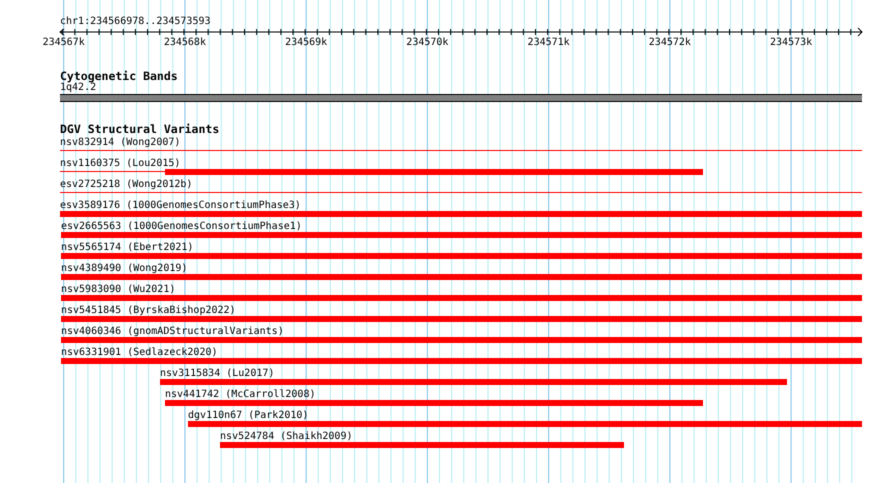  Describe the element at coordinates (118, 289) in the screenshot. I see `feature-label: nsv5983090 (Wu2021)` at that location.